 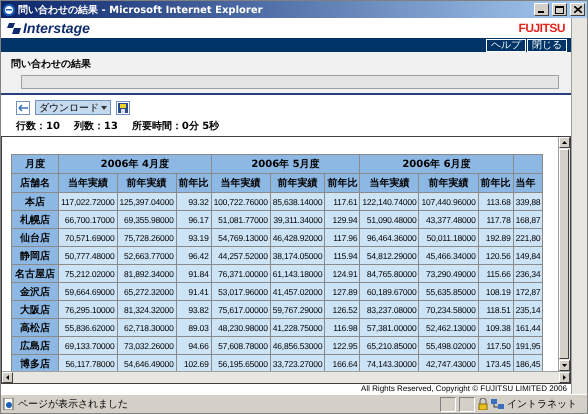 What do you see at coordinates (542, 404) in the screenshot?
I see `zone-text: イントラネット` at bounding box center [542, 404].